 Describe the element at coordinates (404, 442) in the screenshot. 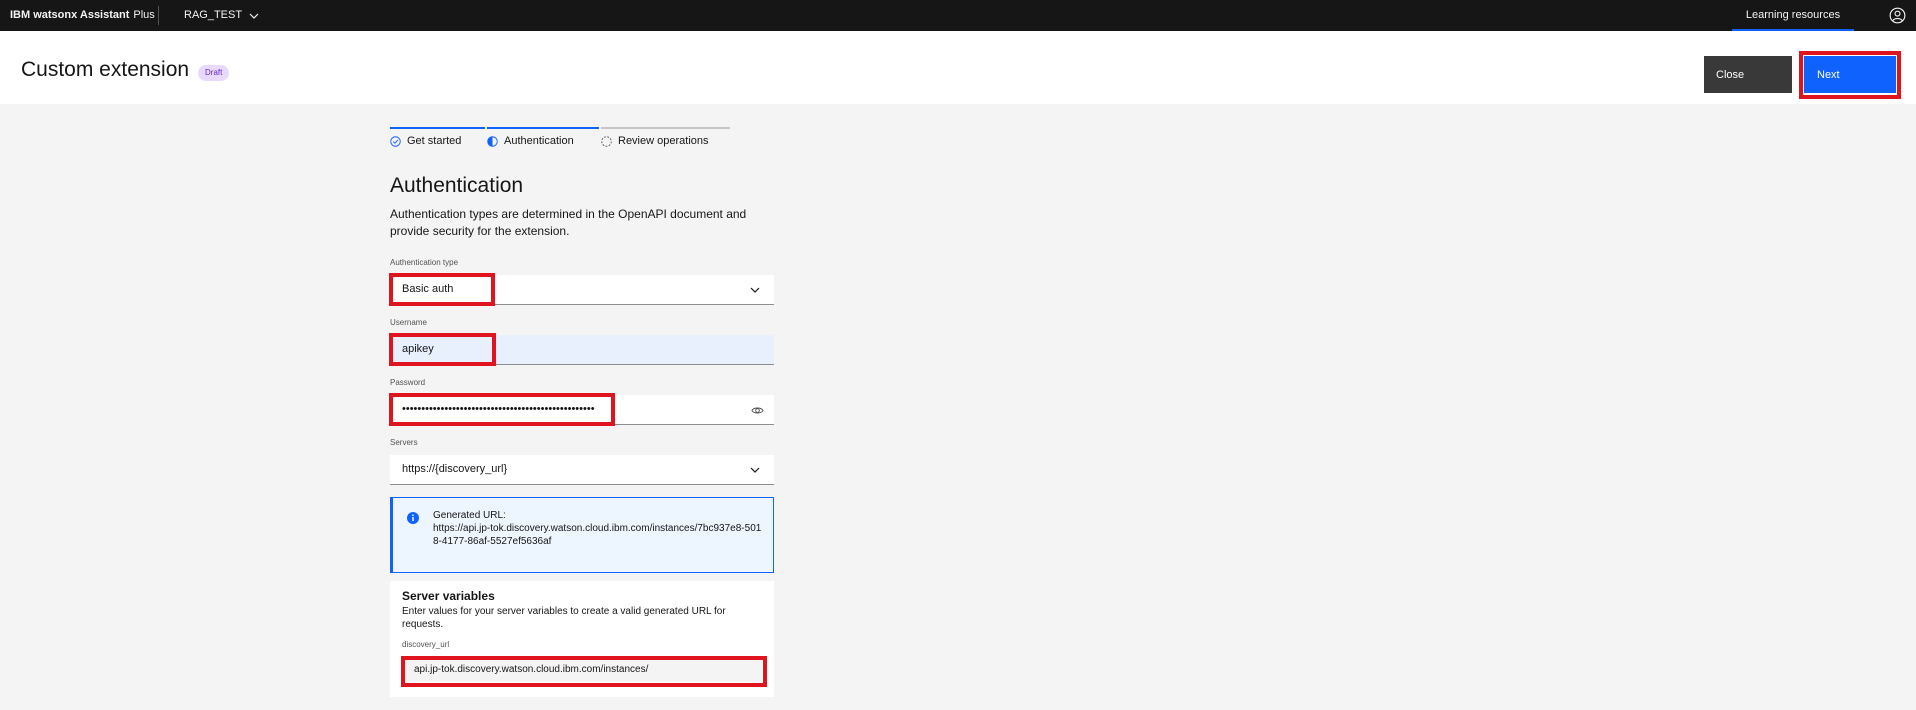

I see `servers-label: Servers` at that location.